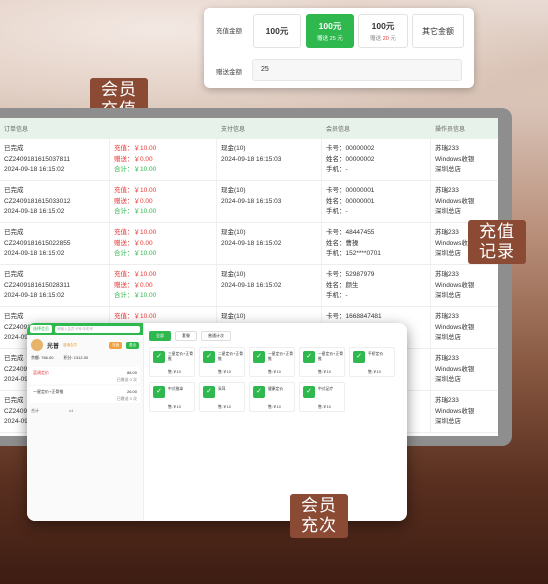 The width and height of the screenshot is (548, 584). I want to click on tab-all: 全部, so click(160, 336).